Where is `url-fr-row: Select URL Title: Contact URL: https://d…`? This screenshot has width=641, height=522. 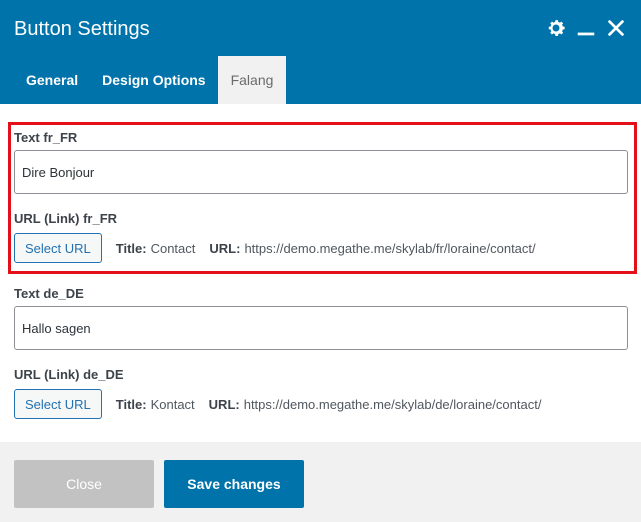
url-fr-row: Select URL Title: Contact URL: https://d… is located at coordinates (282, 248).